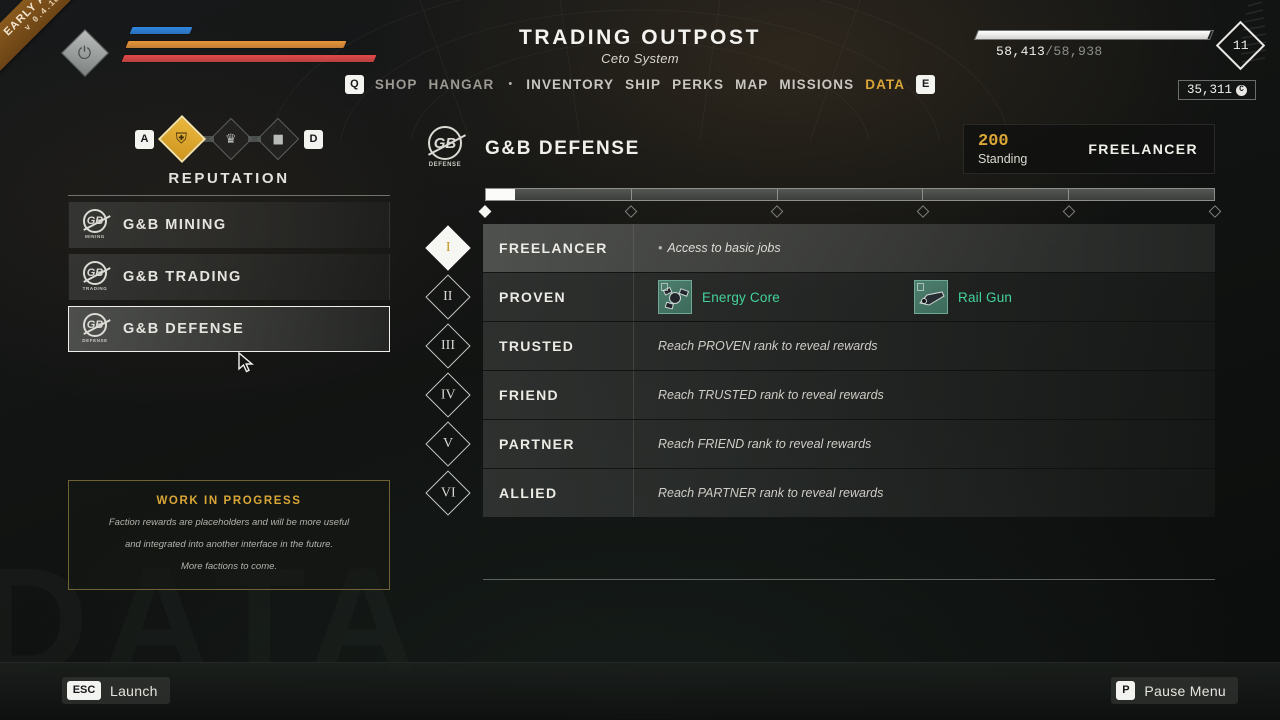 Image resolution: width=1280 pixels, height=720 pixels. I want to click on nav-item-ship: SHIP, so click(643, 84).